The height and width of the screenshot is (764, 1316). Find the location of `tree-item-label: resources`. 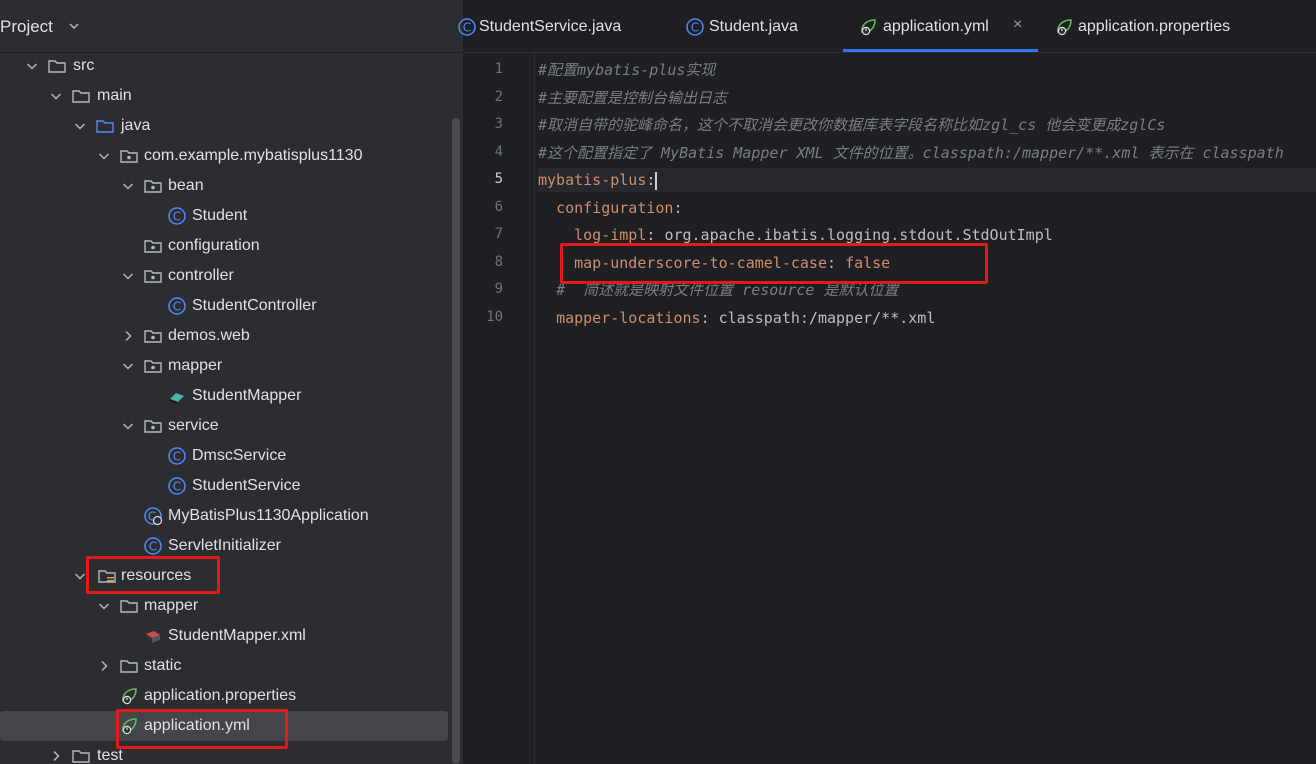

tree-item-label: resources is located at coordinates (156, 575).